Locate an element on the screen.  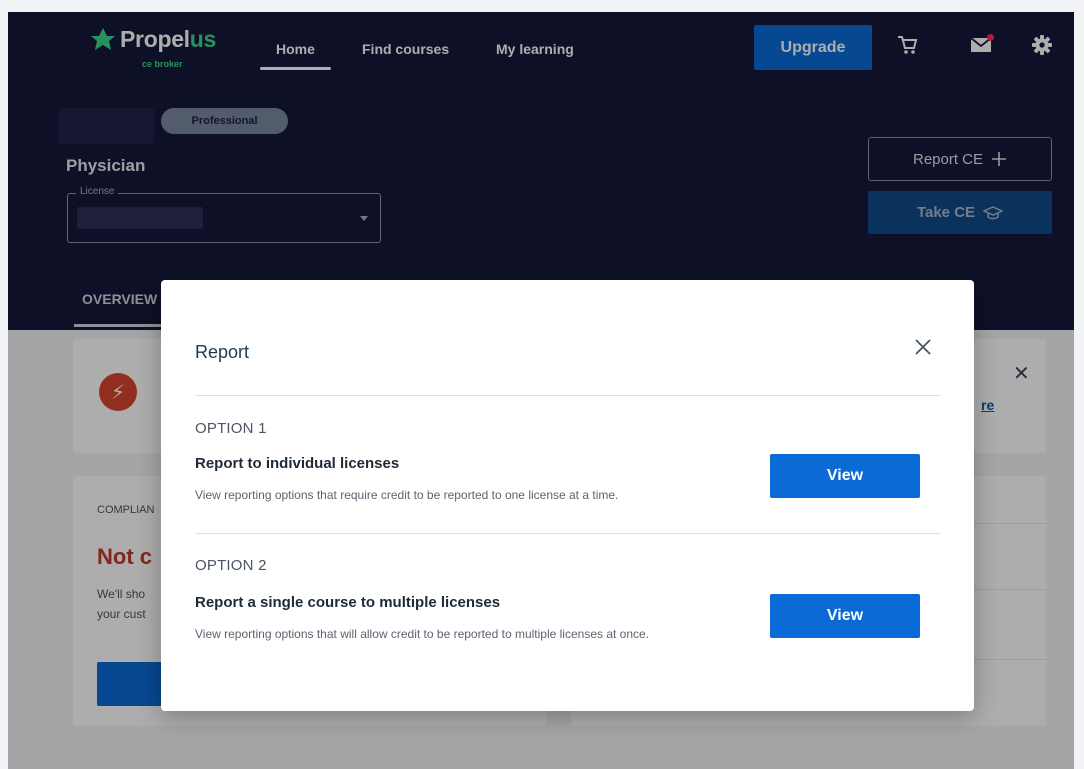
close-icon is located at coordinates (923, 347).